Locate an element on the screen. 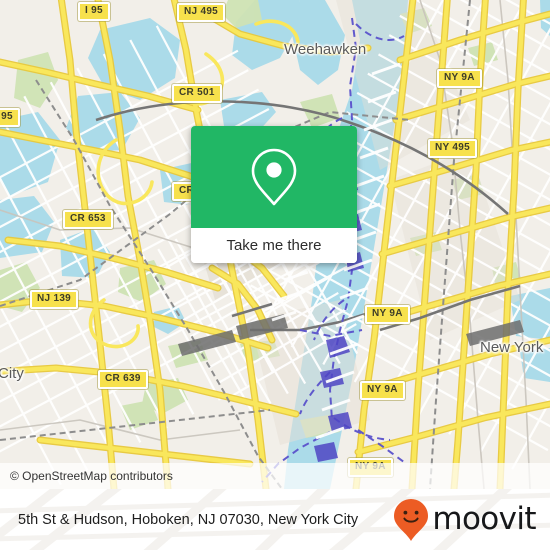 The image size is (550, 550). destination-card: Take me there is located at coordinates (274, 194).